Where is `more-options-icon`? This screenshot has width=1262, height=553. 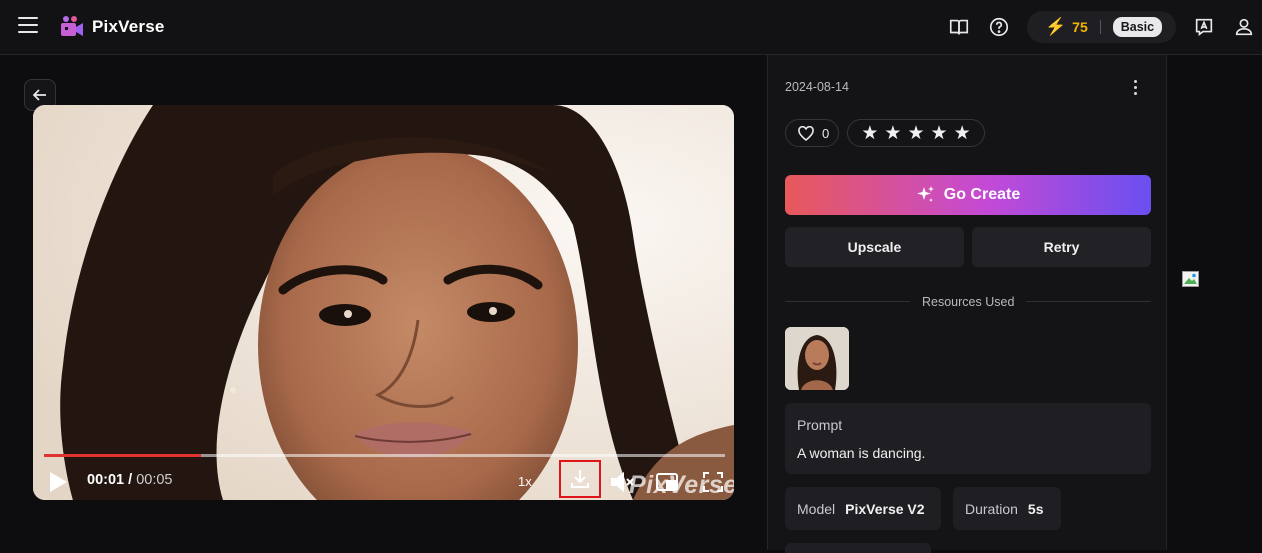
more-options-icon is located at coordinates (1135, 87).